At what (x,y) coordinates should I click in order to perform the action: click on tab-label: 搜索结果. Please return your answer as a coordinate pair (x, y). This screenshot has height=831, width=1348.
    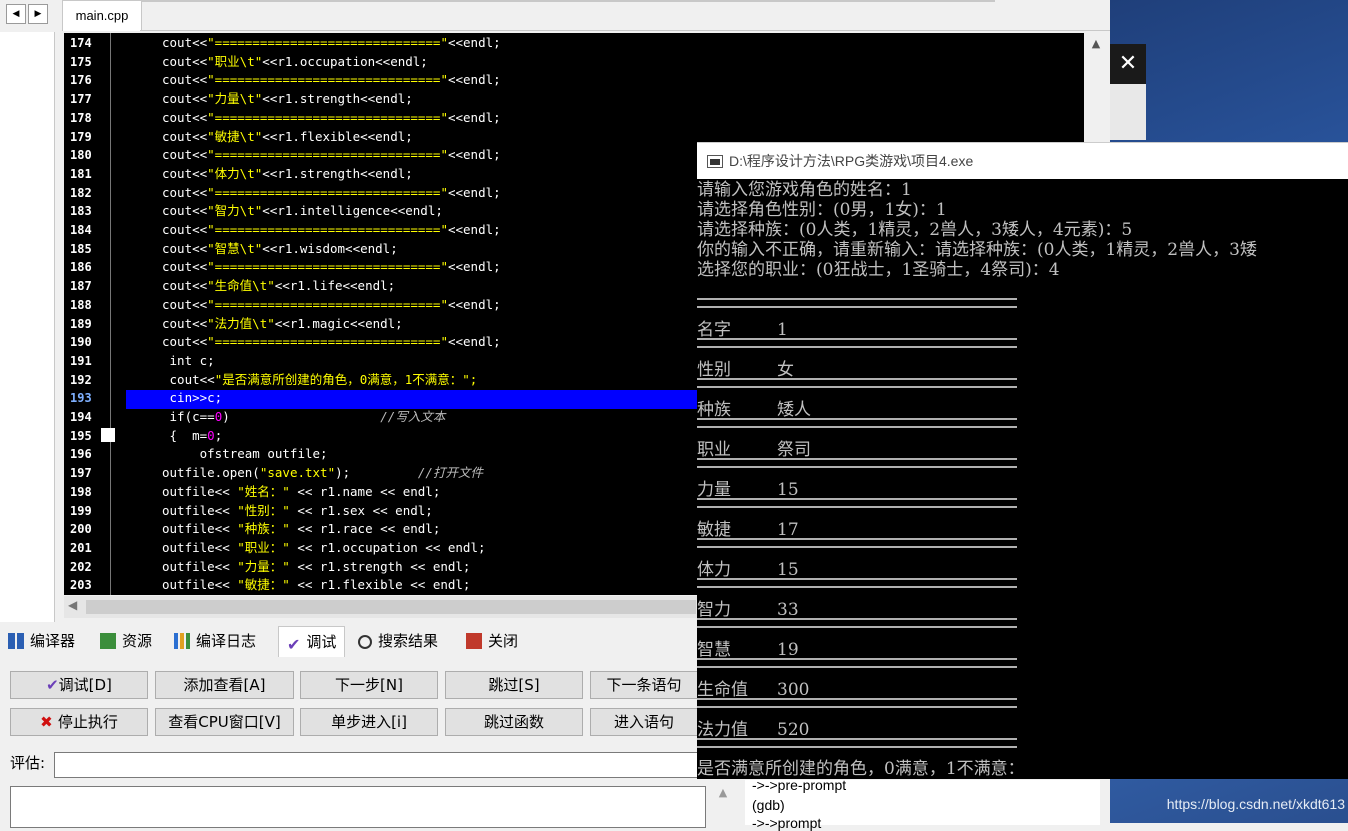
    Looking at the image, I should click on (408, 641).